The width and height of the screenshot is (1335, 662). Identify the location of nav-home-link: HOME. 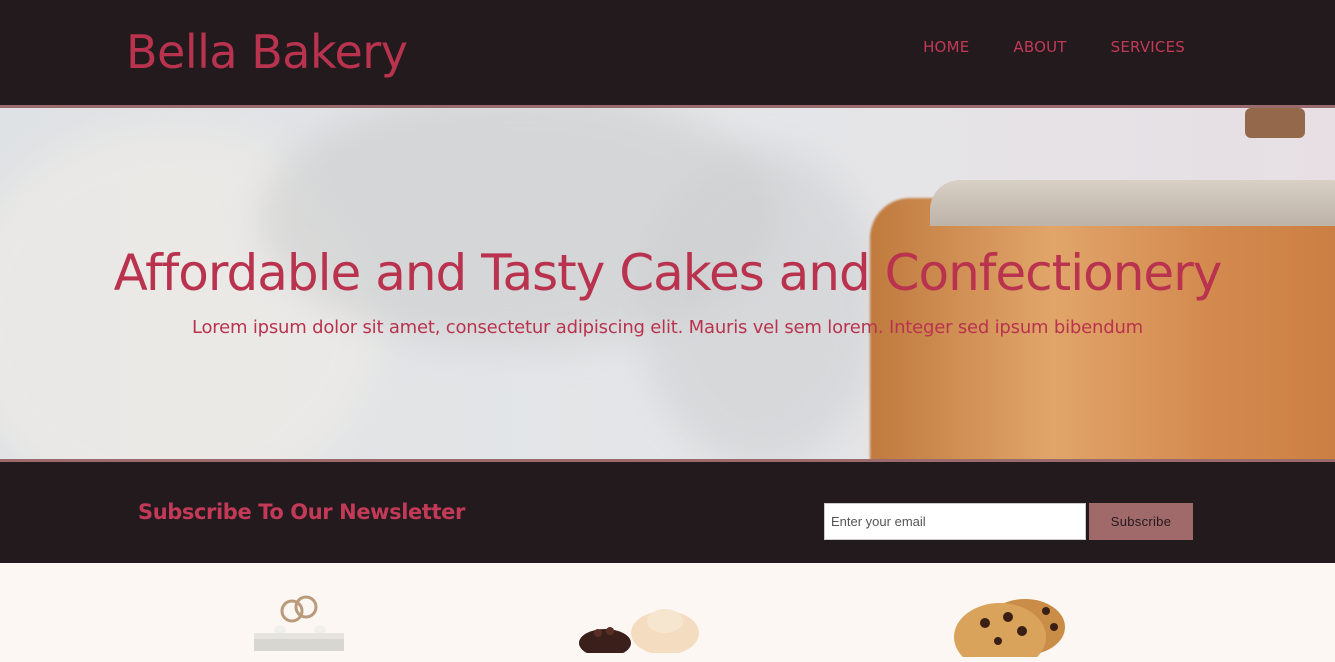
(946, 47).